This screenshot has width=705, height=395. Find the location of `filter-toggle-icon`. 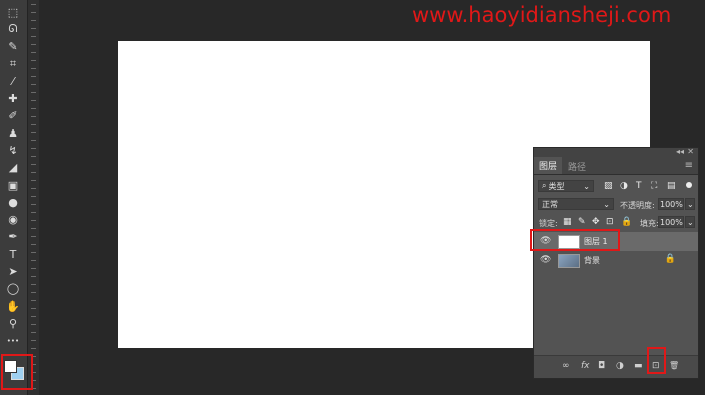

filter-toggle-icon is located at coordinates (689, 185).